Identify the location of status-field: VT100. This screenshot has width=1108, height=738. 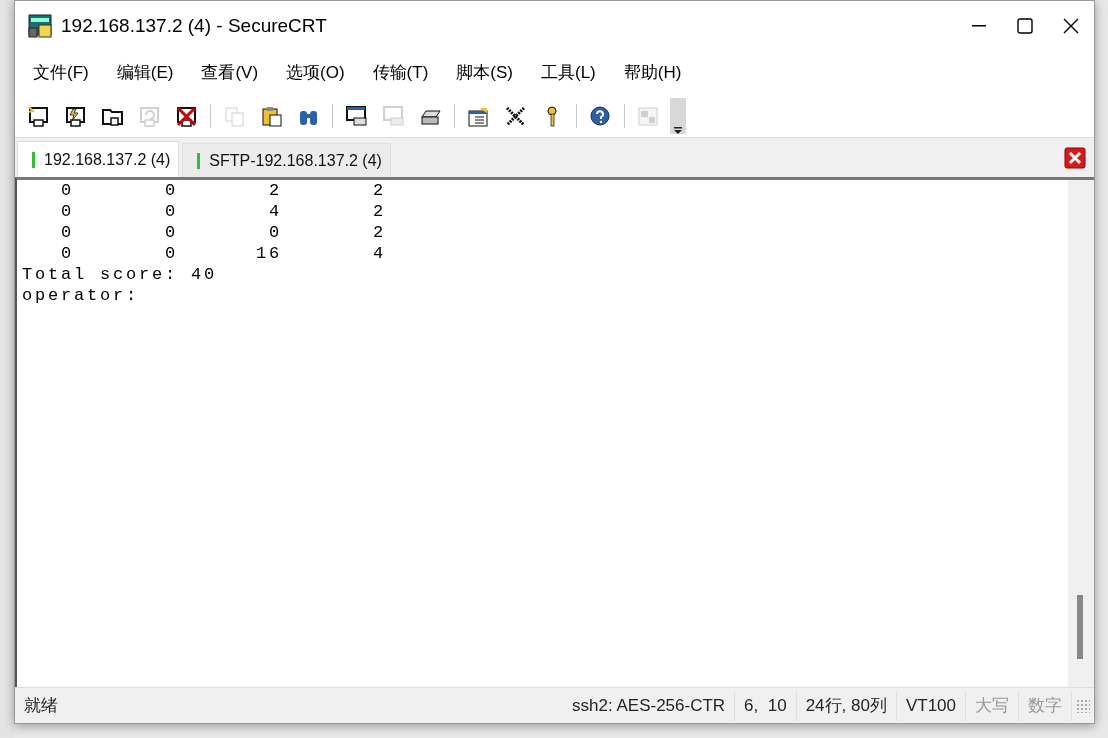
(931, 705).